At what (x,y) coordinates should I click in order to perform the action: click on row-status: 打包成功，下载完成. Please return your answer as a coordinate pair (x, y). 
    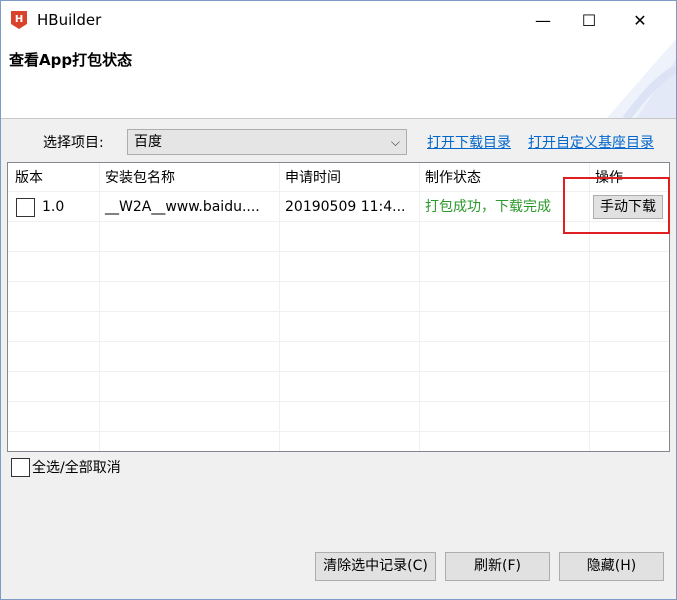
    Looking at the image, I should click on (488, 207).